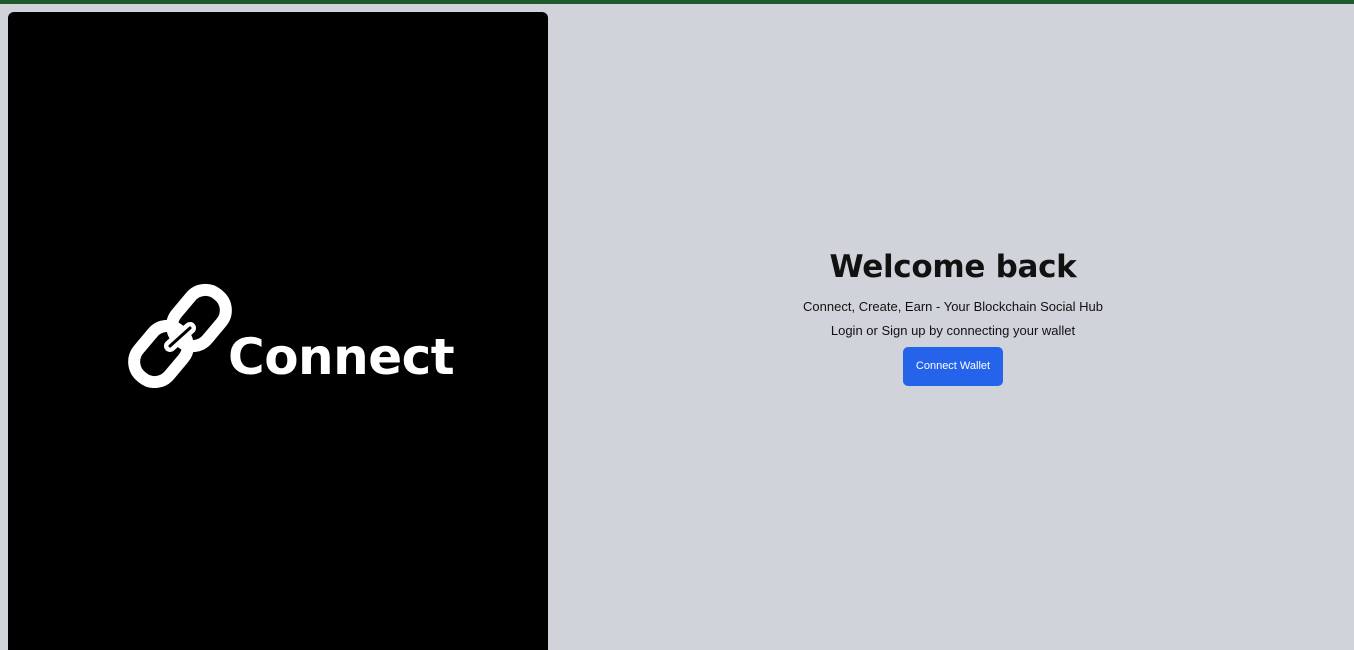 The height and width of the screenshot is (650, 1354). Describe the element at coordinates (953, 266) in the screenshot. I see `page-title: Welcome back` at that location.